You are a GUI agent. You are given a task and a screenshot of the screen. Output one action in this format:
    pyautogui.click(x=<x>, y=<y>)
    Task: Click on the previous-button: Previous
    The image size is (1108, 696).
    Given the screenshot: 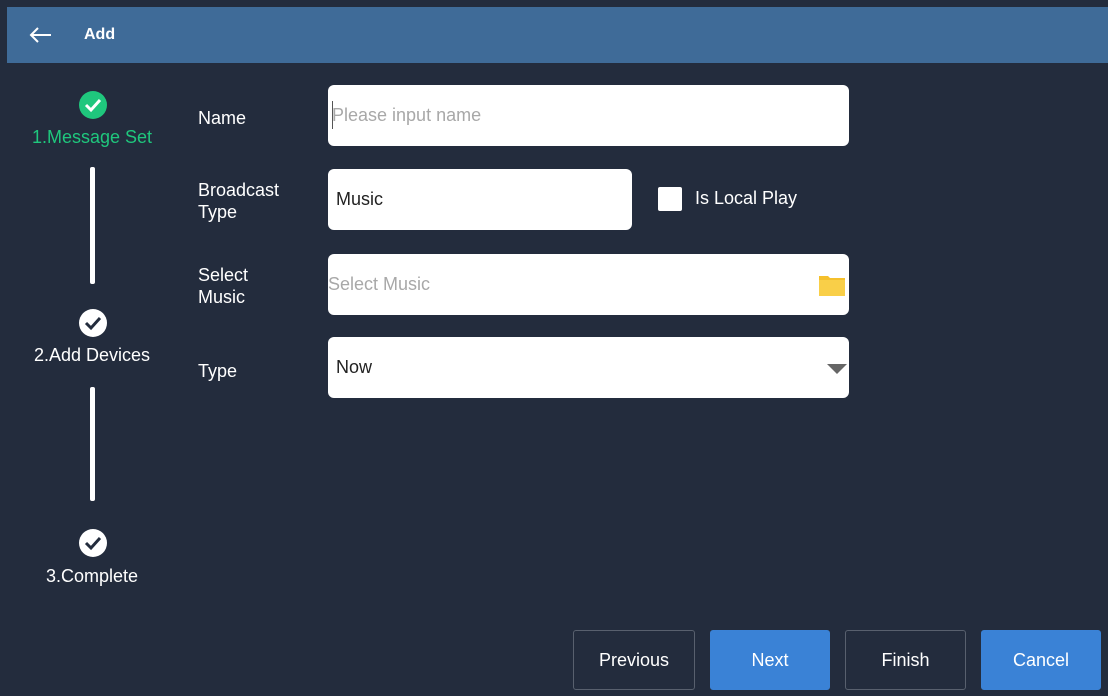 What is the action you would take?
    pyautogui.click(x=634, y=660)
    